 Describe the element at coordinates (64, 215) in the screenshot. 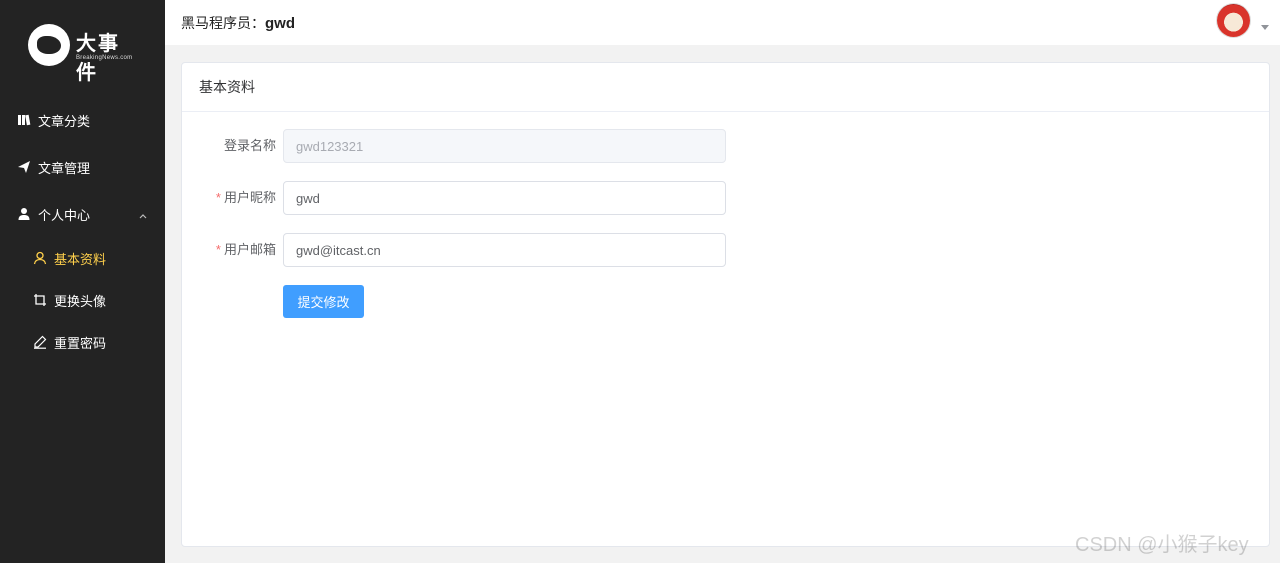

I see `sidebar-item-label: 个人中心` at that location.